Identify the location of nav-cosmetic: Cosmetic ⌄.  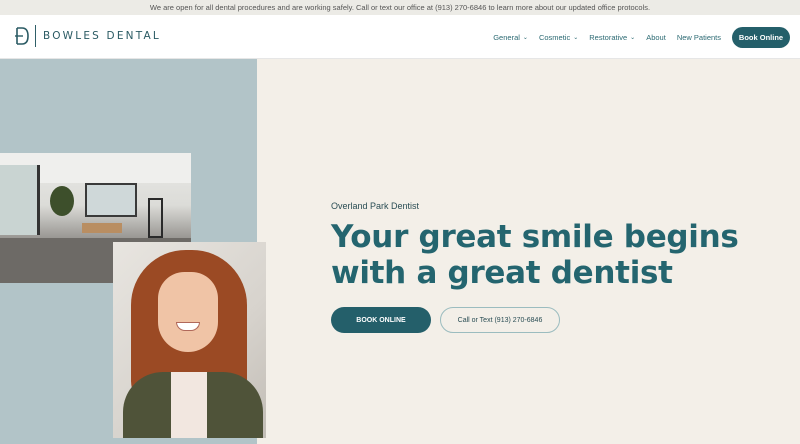
(558, 37).